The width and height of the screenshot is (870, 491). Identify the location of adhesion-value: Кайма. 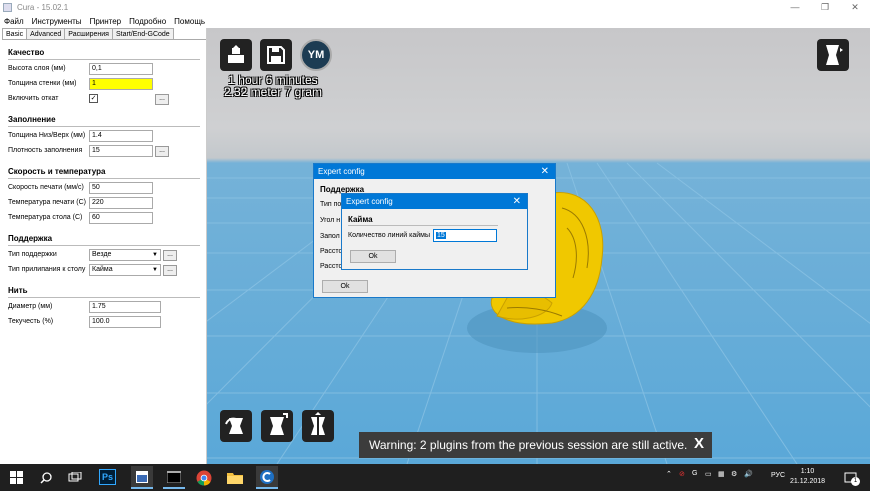
(102, 269).